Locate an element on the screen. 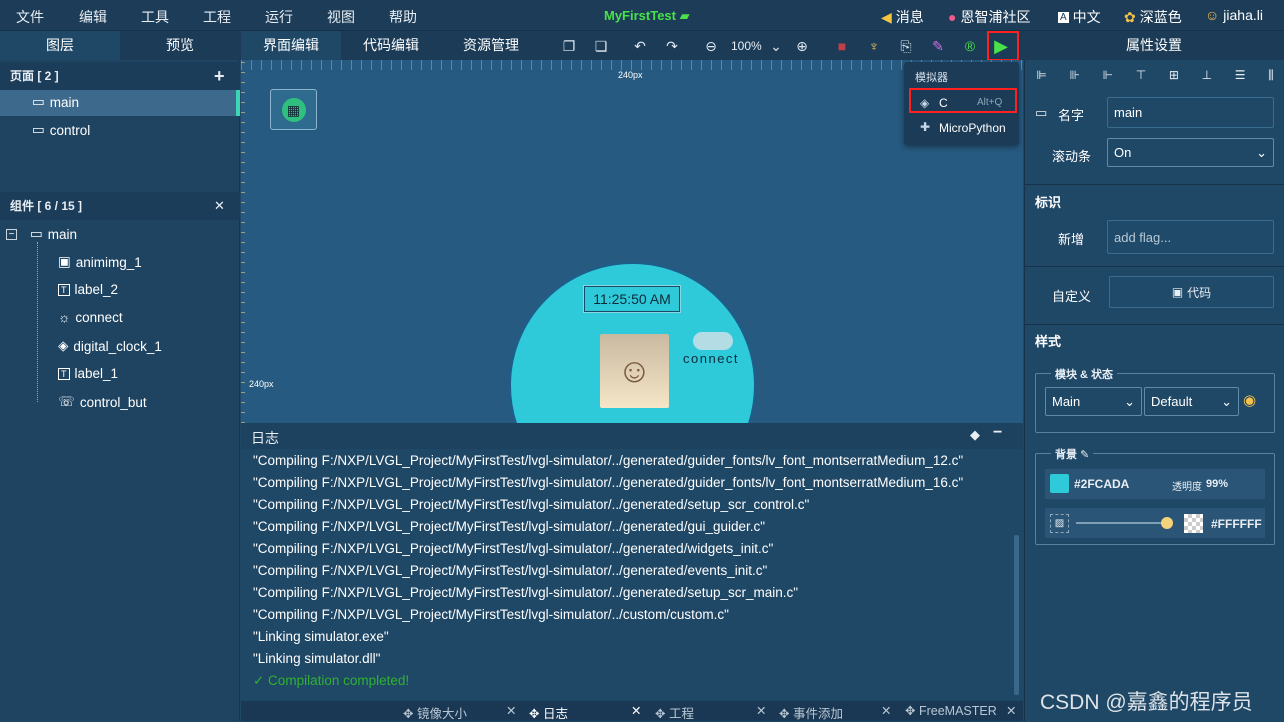 The width and height of the screenshot is (1284, 722). distribute-h-icon: ☰ is located at coordinates (1240, 75).